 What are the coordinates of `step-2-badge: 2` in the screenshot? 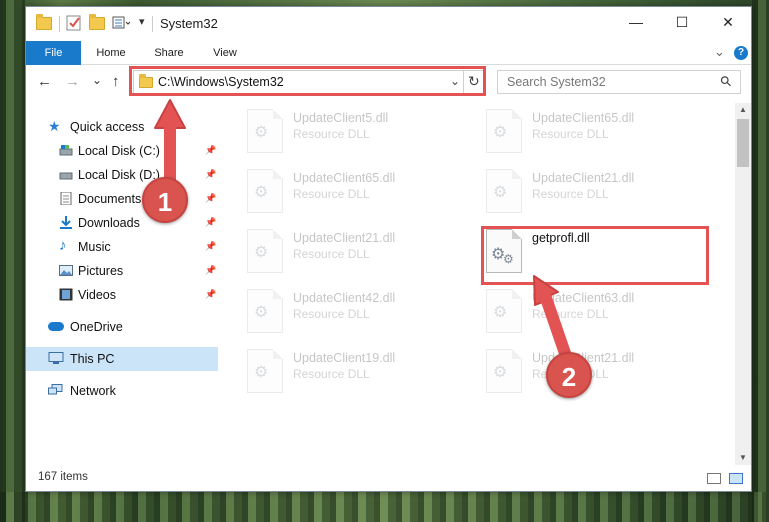 It's located at (569, 375).